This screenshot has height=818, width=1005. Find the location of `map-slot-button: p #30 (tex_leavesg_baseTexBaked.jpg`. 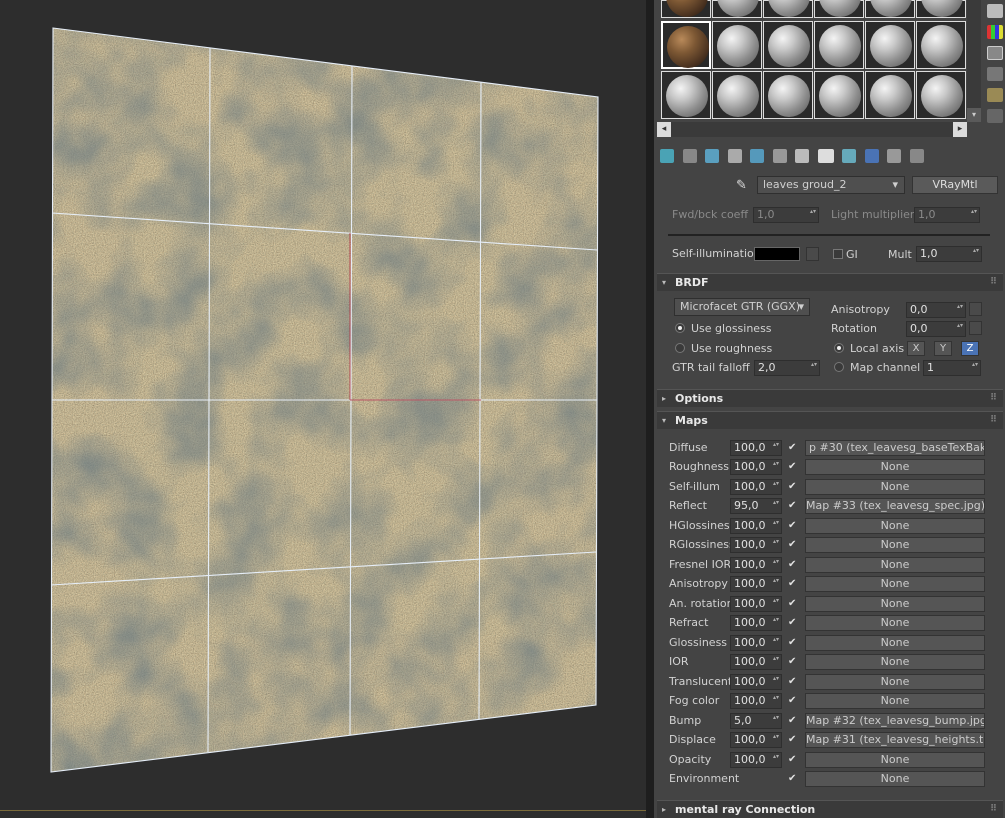

map-slot-button: p #30 (tex_leavesg_baseTexBaked.jpg is located at coordinates (895, 448).